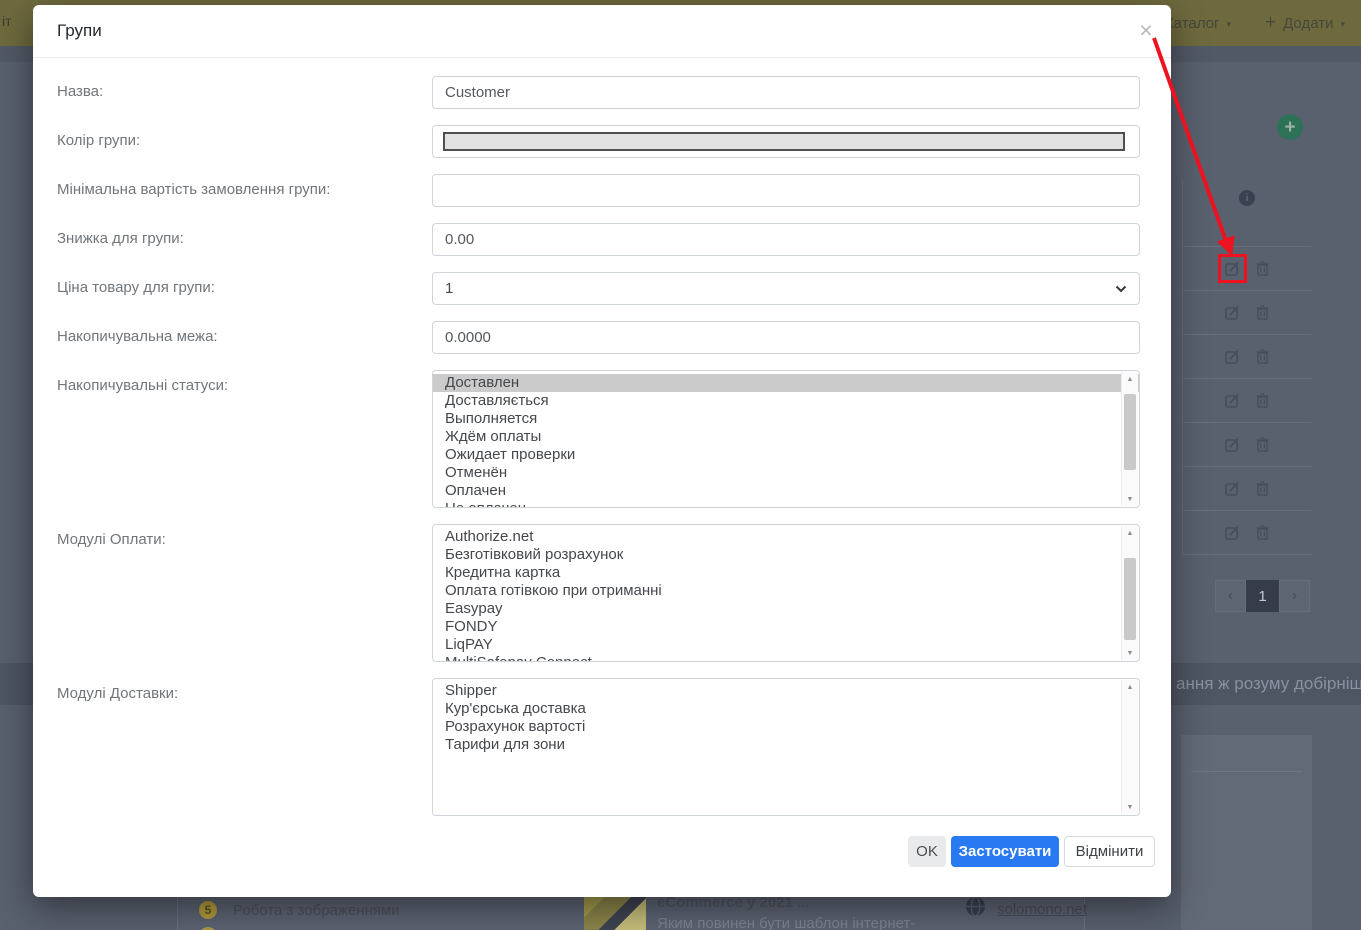 The image size is (1361, 930). I want to click on pagination-current-page: 1, so click(1262, 596).